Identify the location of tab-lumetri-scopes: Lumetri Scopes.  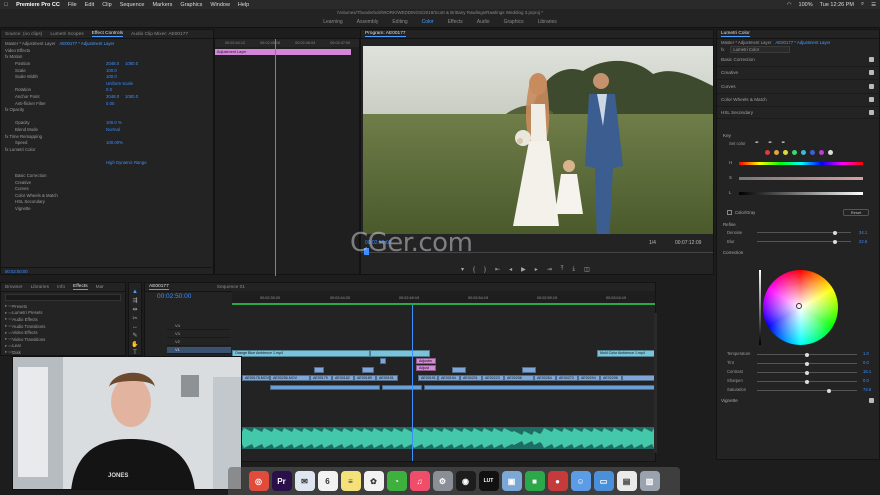
(66, 34).